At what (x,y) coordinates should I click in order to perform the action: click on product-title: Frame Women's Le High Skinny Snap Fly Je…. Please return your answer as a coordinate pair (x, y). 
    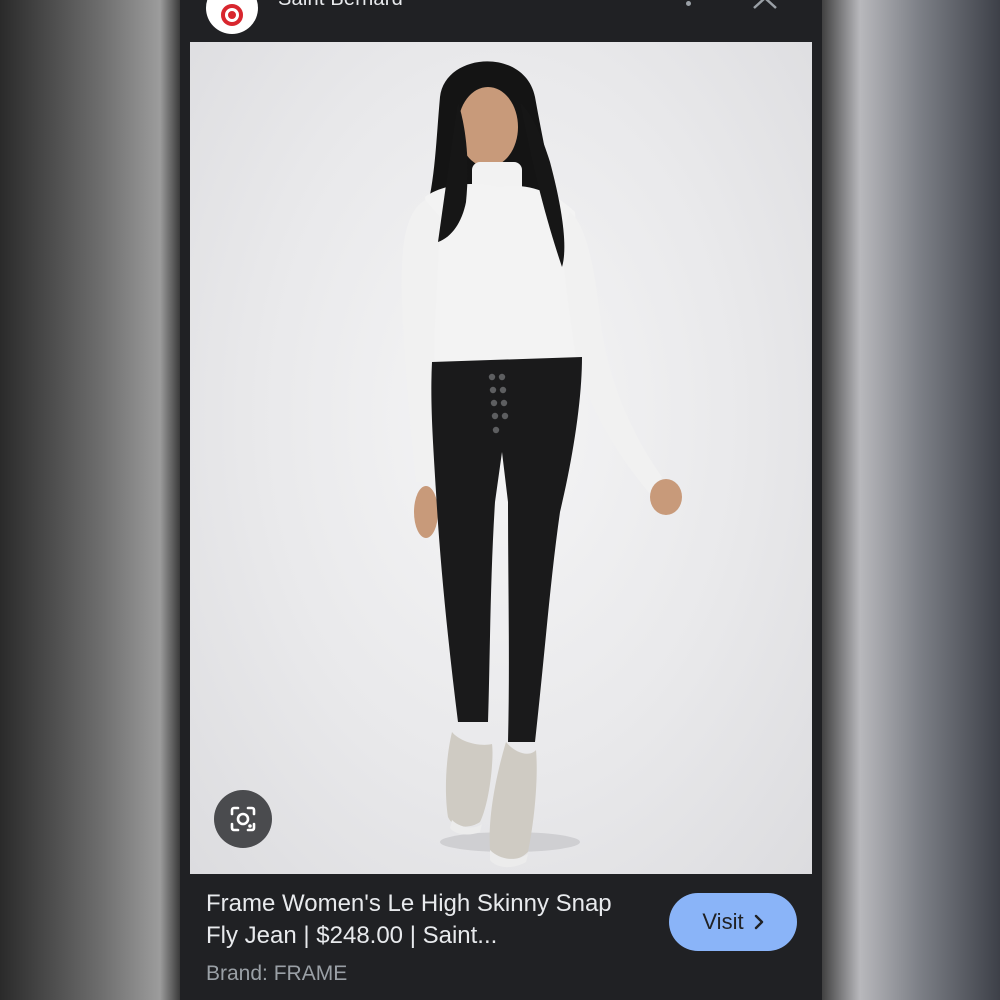
    Looking at the image, I should click on (426, 920).